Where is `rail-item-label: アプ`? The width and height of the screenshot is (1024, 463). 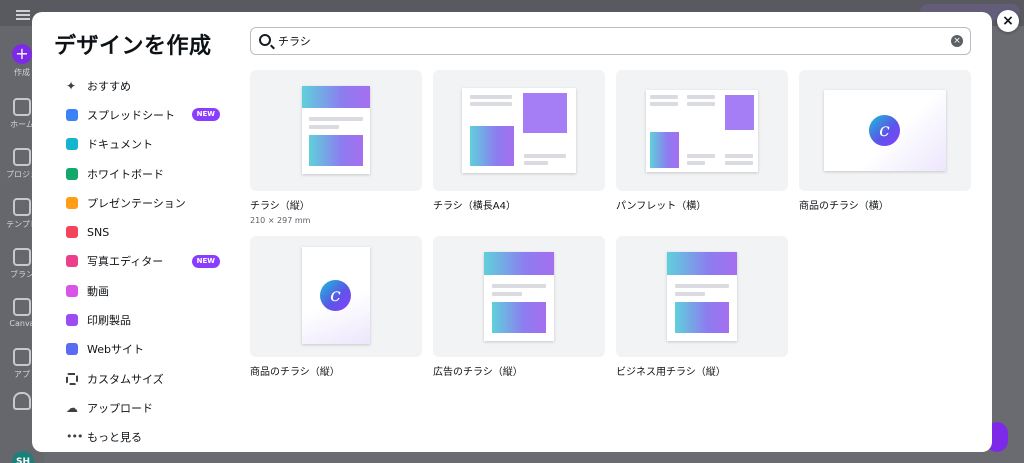 rail-item-label: アプ is located at coordinates (22, 374).